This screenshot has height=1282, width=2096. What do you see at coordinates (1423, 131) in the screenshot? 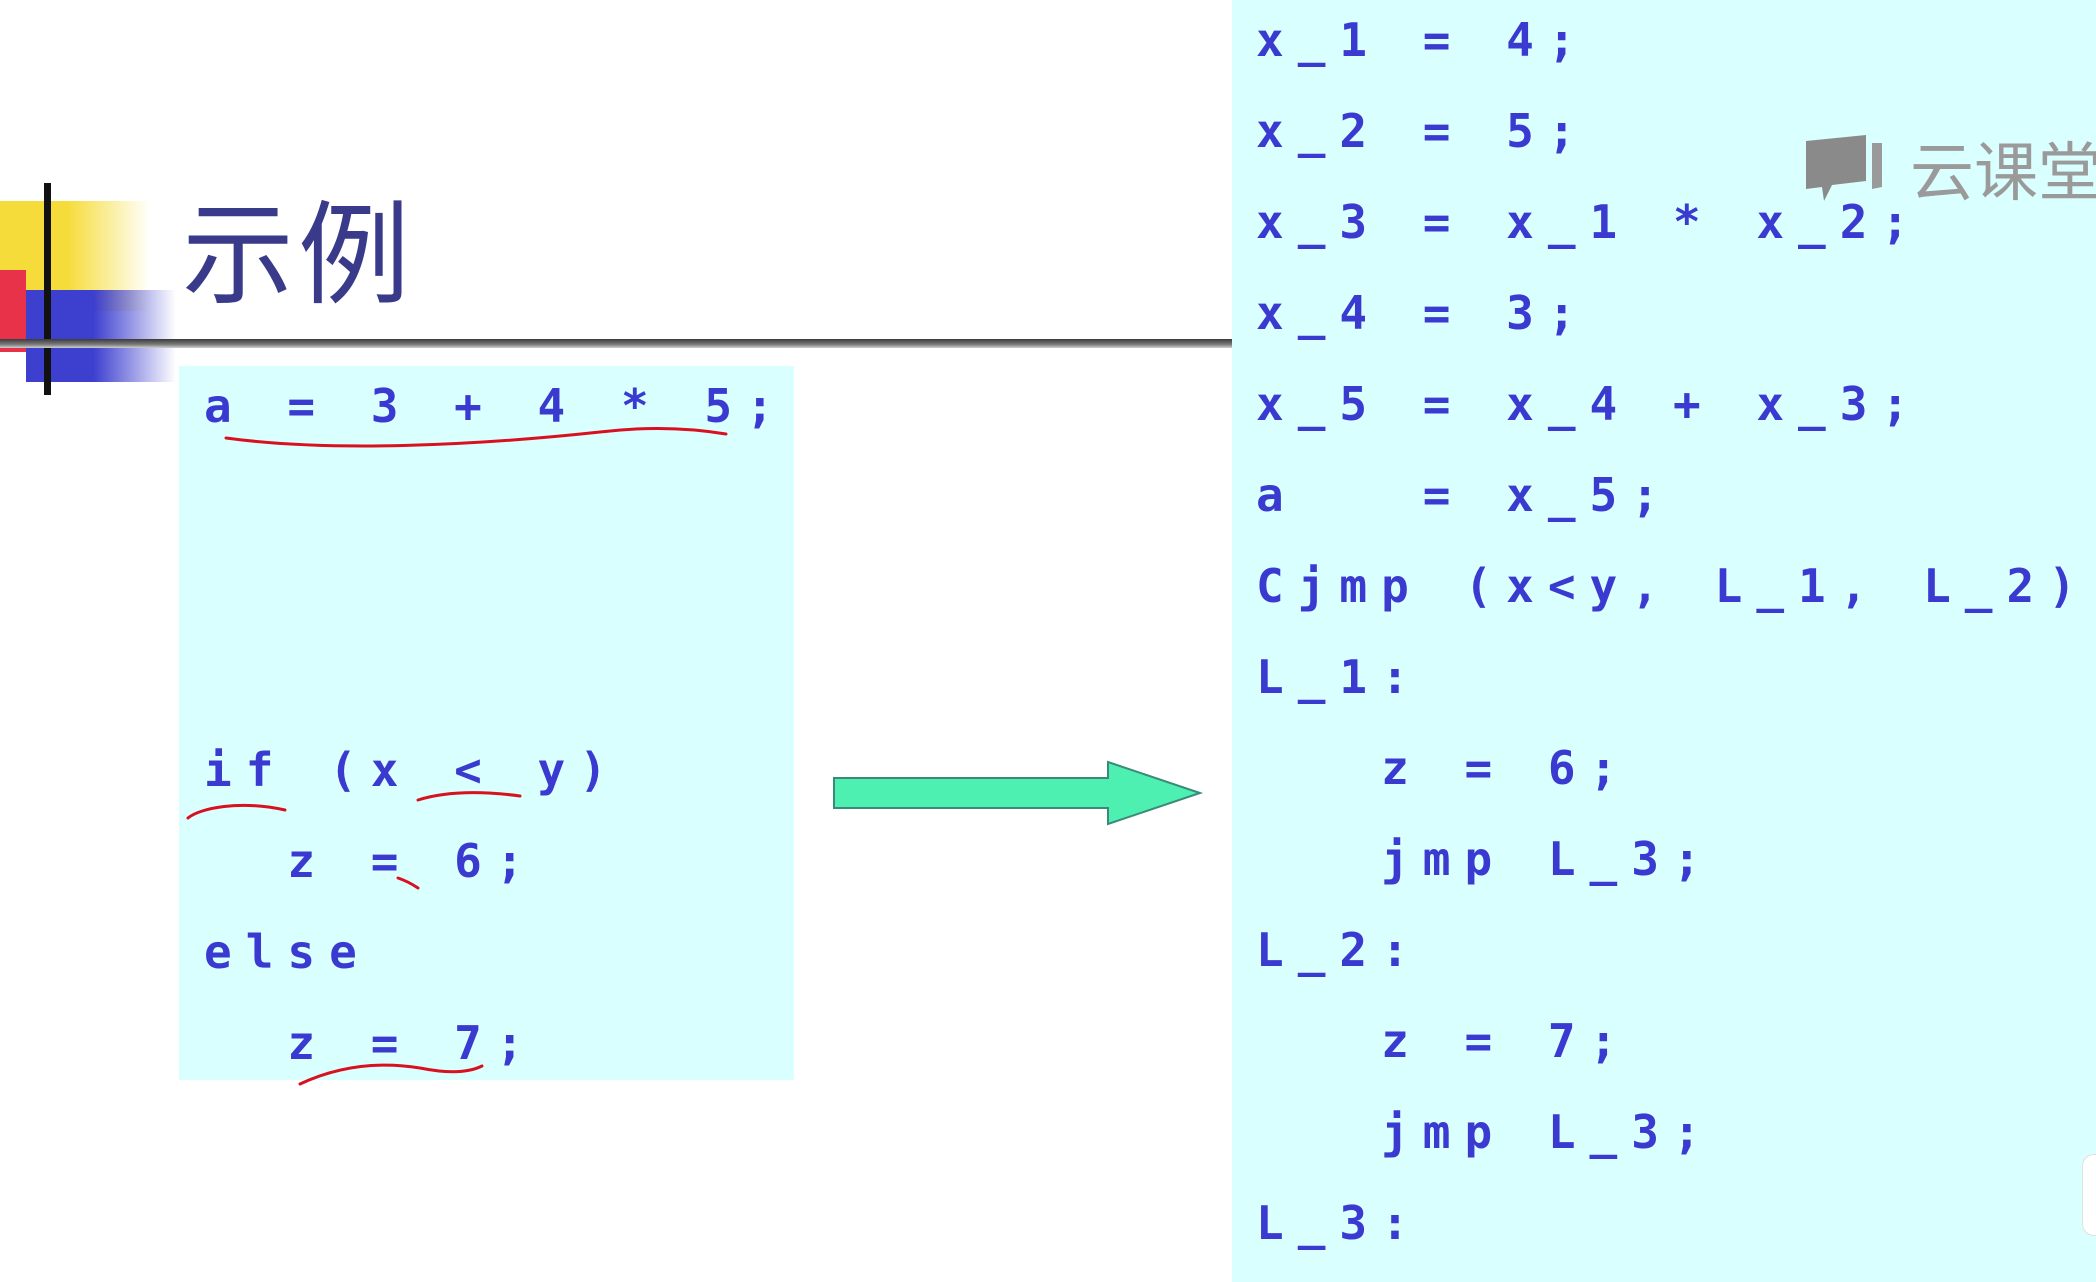
I see `target-line: x_2 = 5;` at bounding box center [1423, 131].